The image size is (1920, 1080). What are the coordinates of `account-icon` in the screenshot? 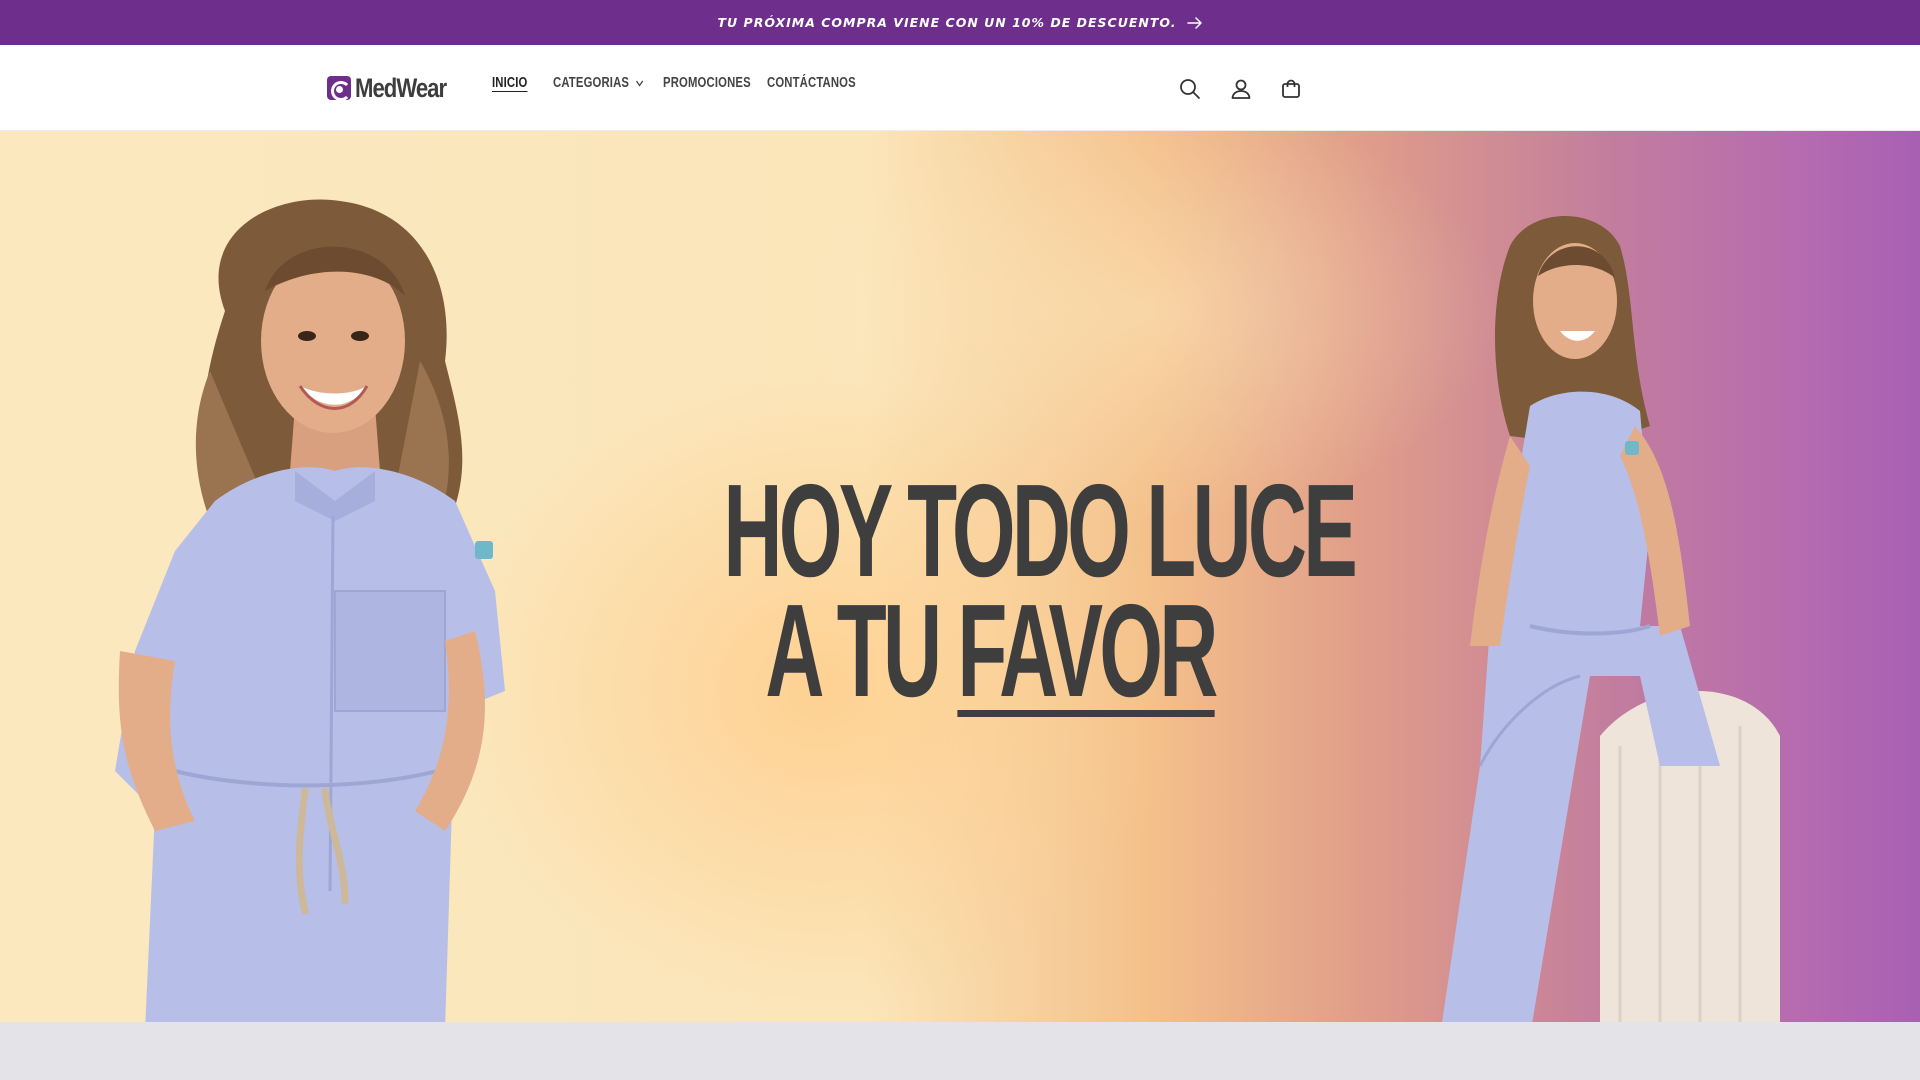 It's located at (1241, 89).